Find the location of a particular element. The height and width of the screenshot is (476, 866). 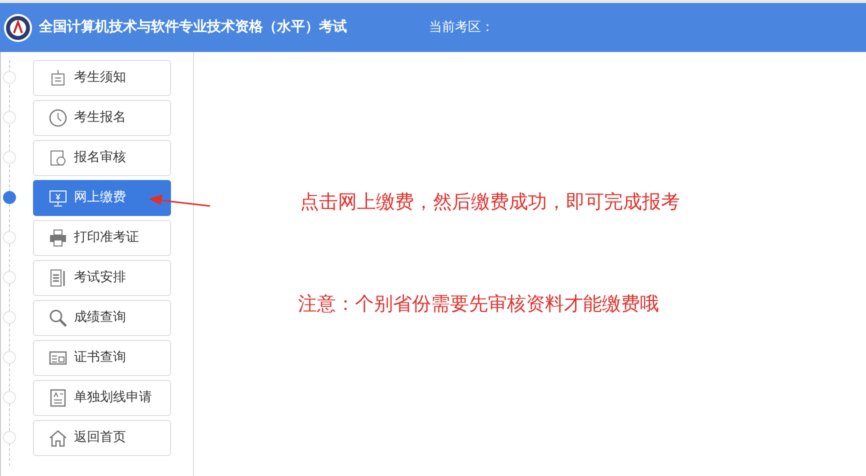

sidebar-item: 返回首页 is located at coordinates (102, 438).